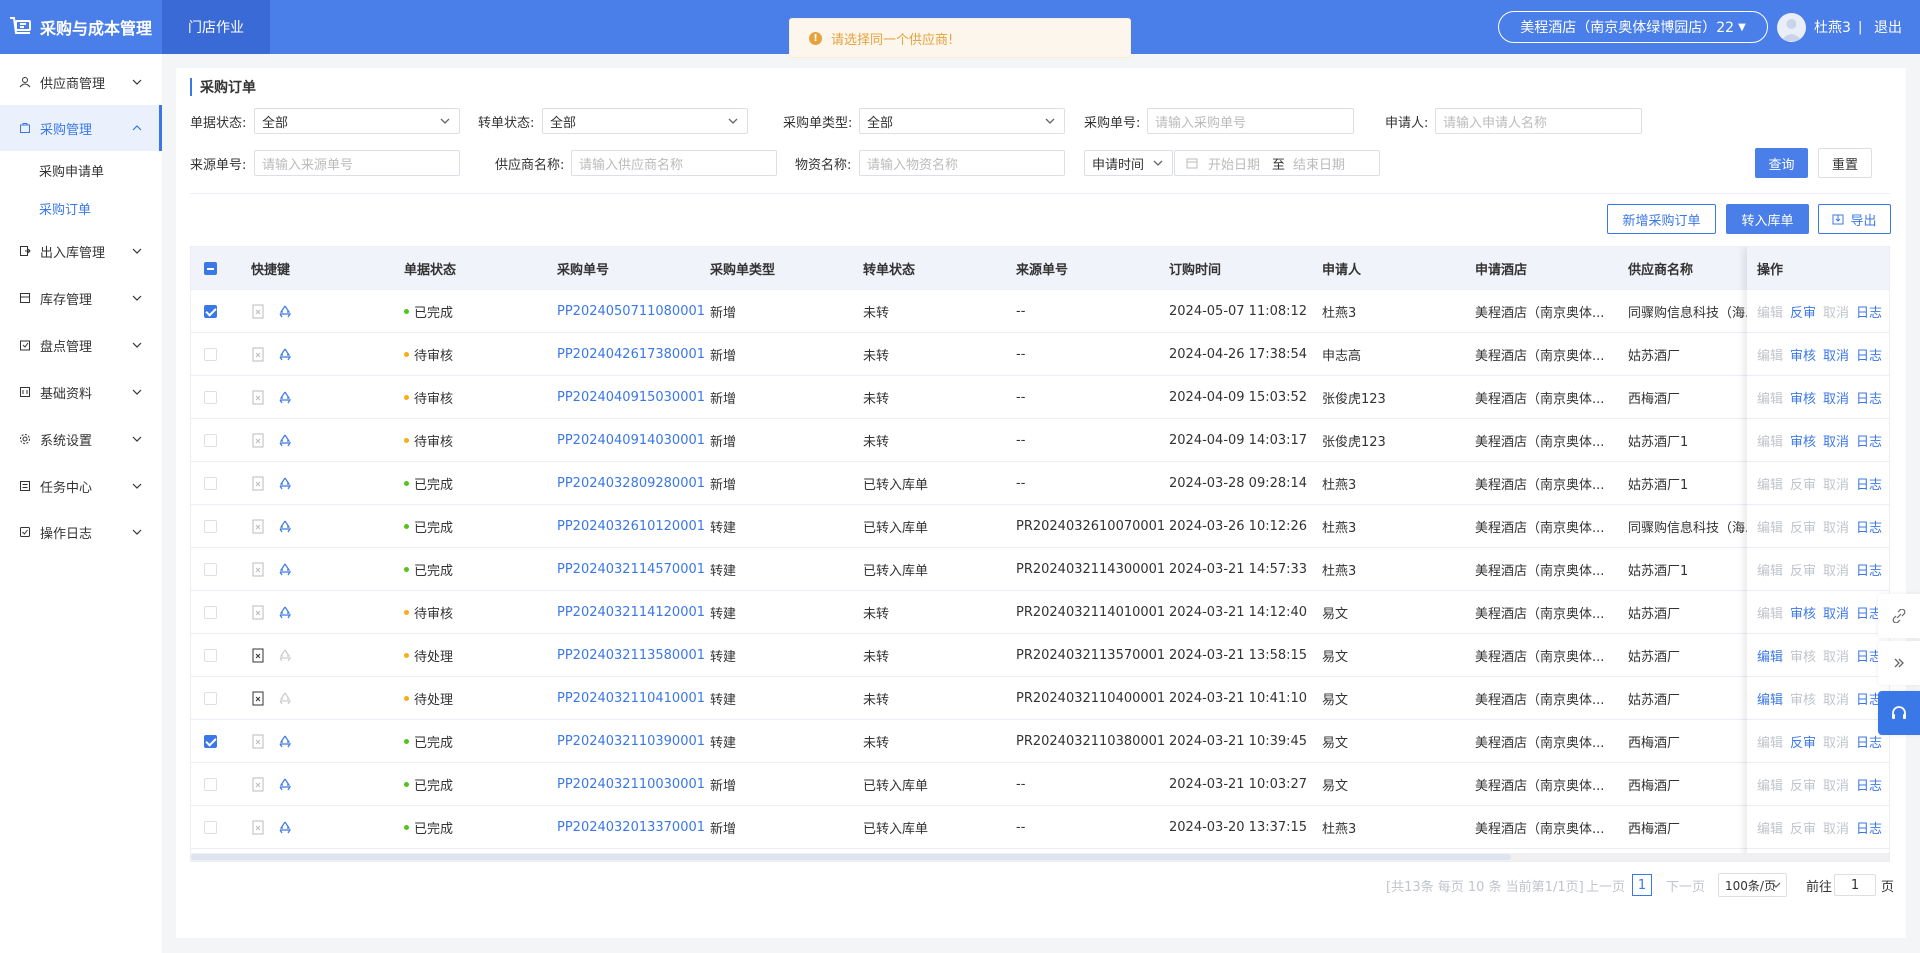 The width and height of the screenshot is (1920, 953). I want to click on sidebar-item-2: 出入库管理, so click(81, 251).